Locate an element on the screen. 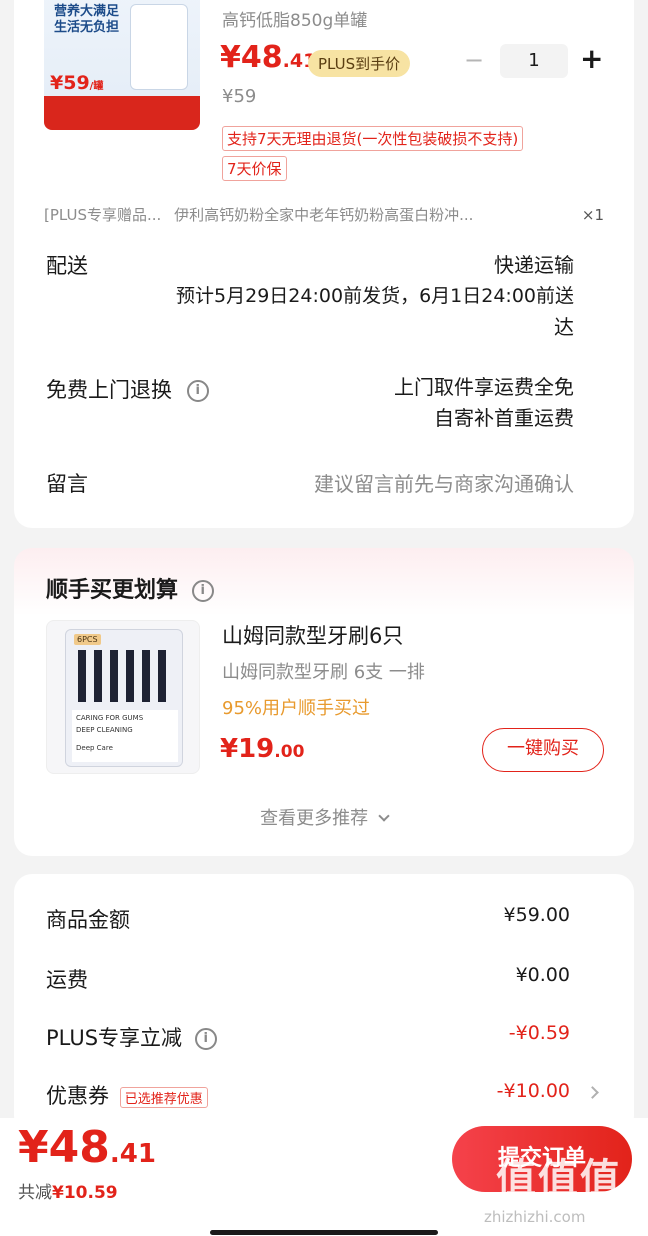  return-policy-tag: 支持7天无理由退货(一次性包装破损不支持) is located at coordinates (373, 138).